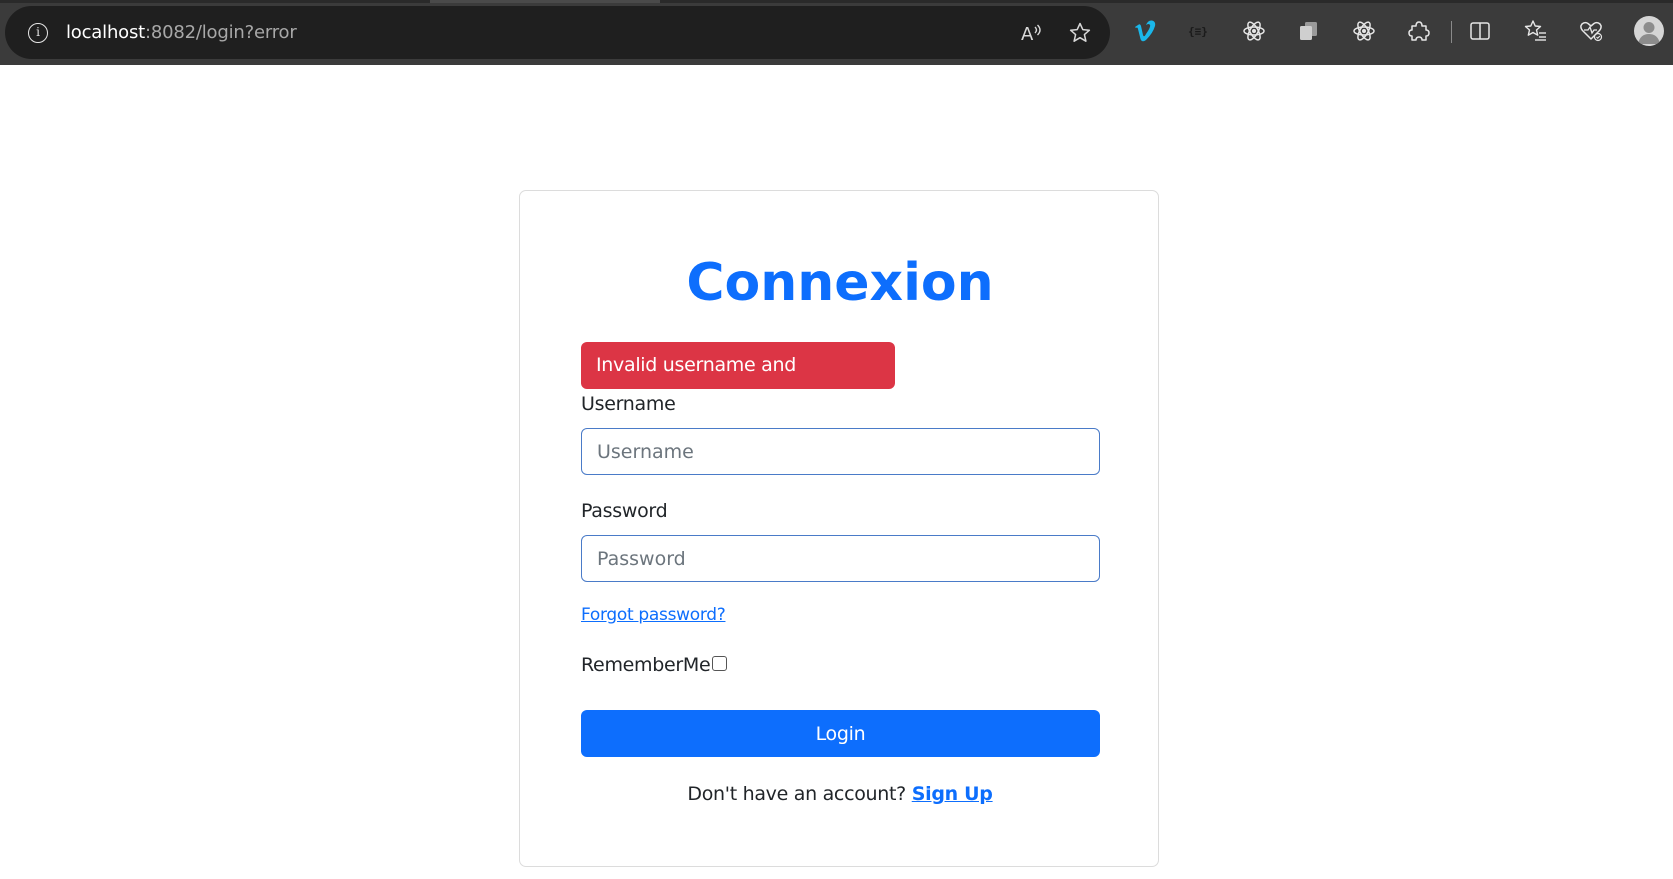 The height and width of the screenshot is (879, 1673). What do you see at coordinates (840, 733) in the screenshot?
I see `login-button: Login` at bounding box center [840, 733].